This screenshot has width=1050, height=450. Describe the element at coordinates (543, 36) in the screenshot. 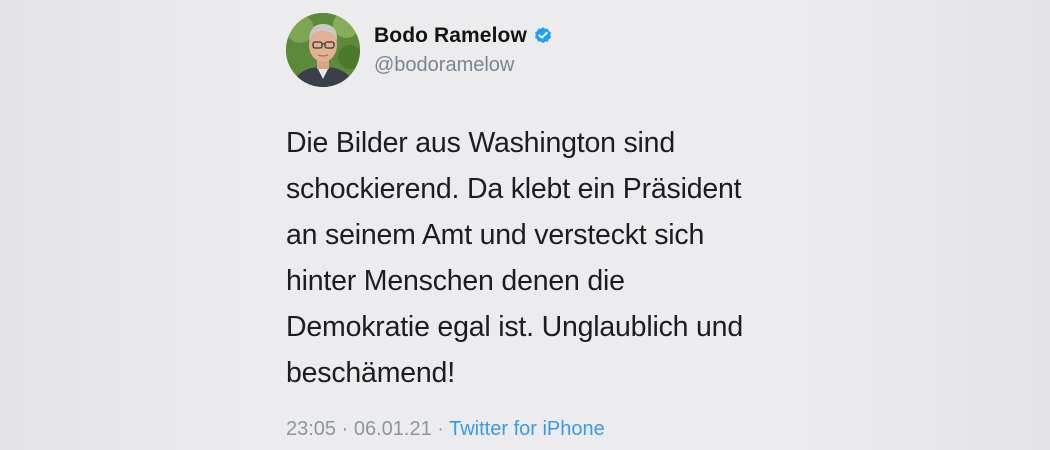

I see `verified-badge-icon` at that location.